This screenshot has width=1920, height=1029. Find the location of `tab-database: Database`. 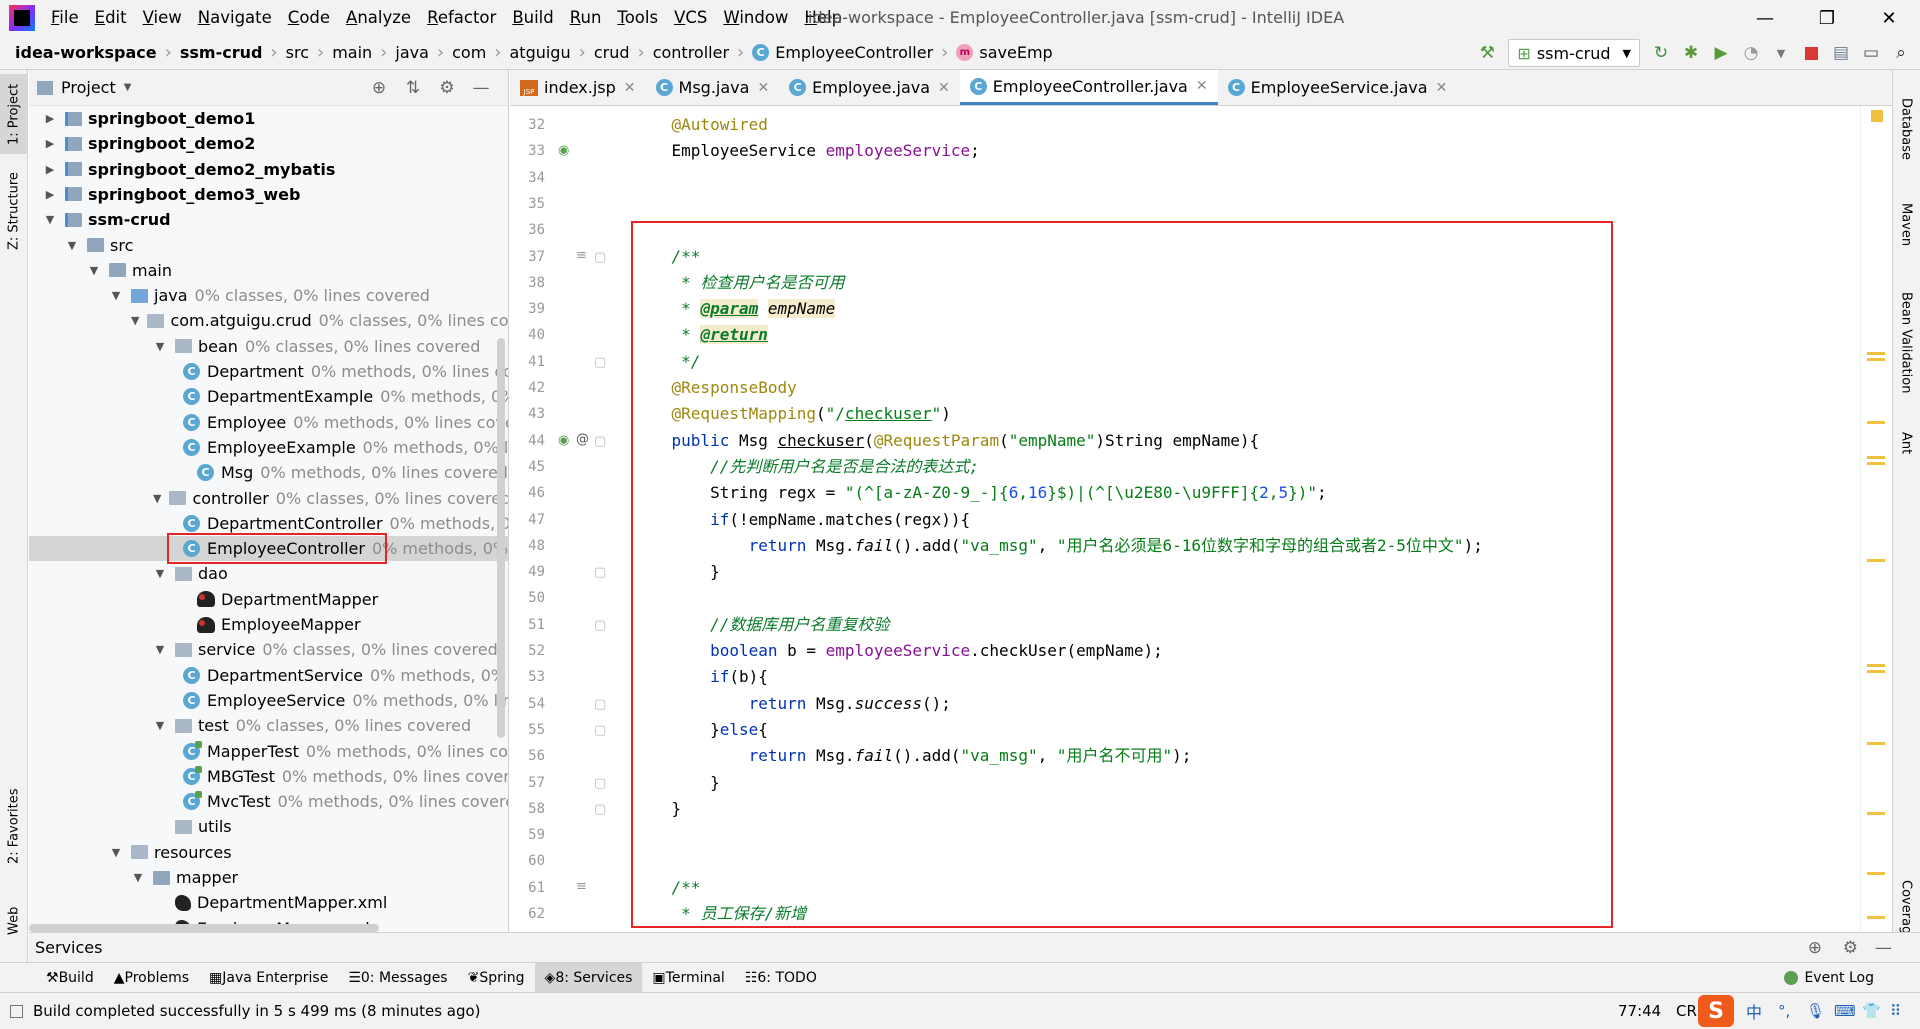

tab-database: Database is located at coordinates (1906, 129).